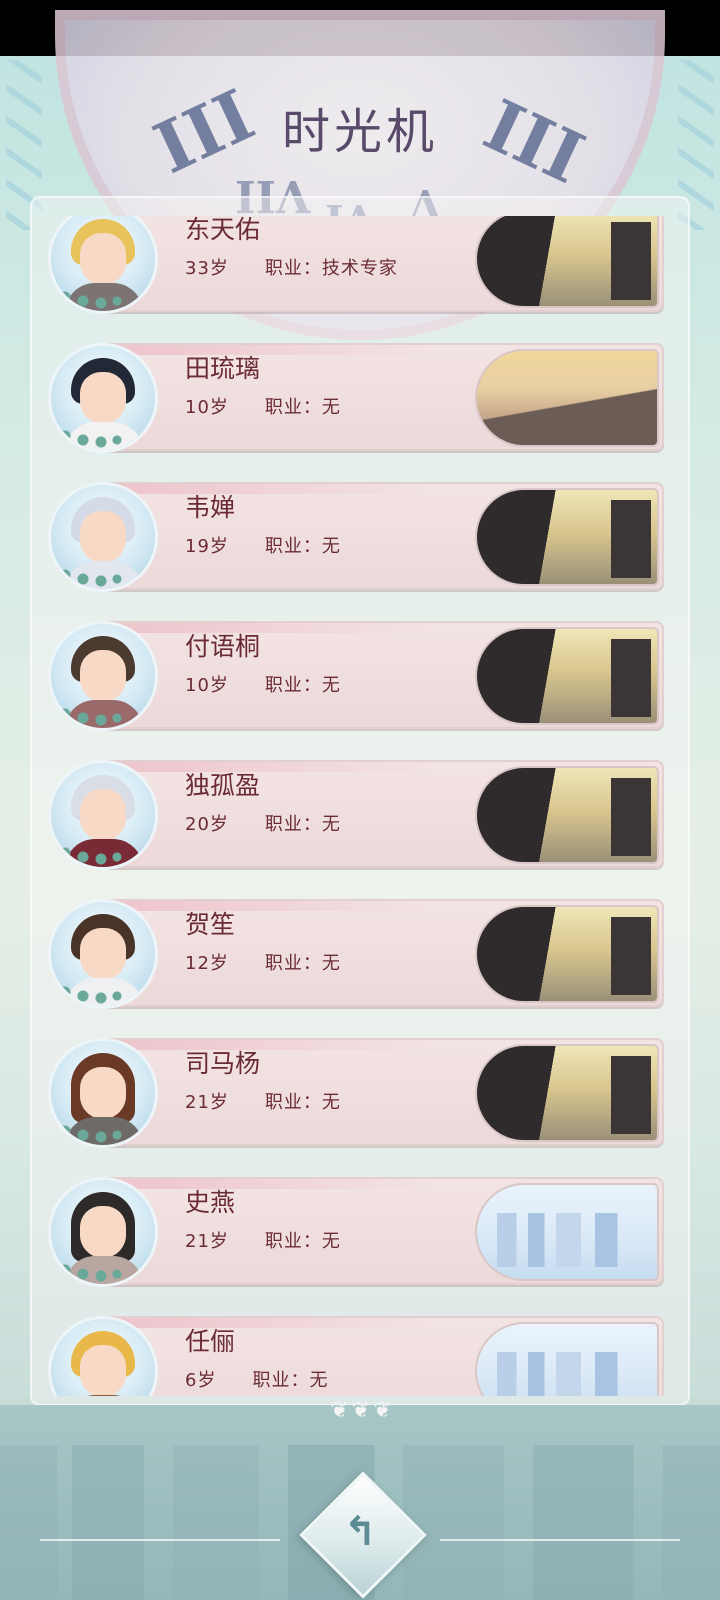  What do you see at coordinates (223, 785) in the screenshot?
I see `character-name: 独孤盈` at bounding box center [223, 785].